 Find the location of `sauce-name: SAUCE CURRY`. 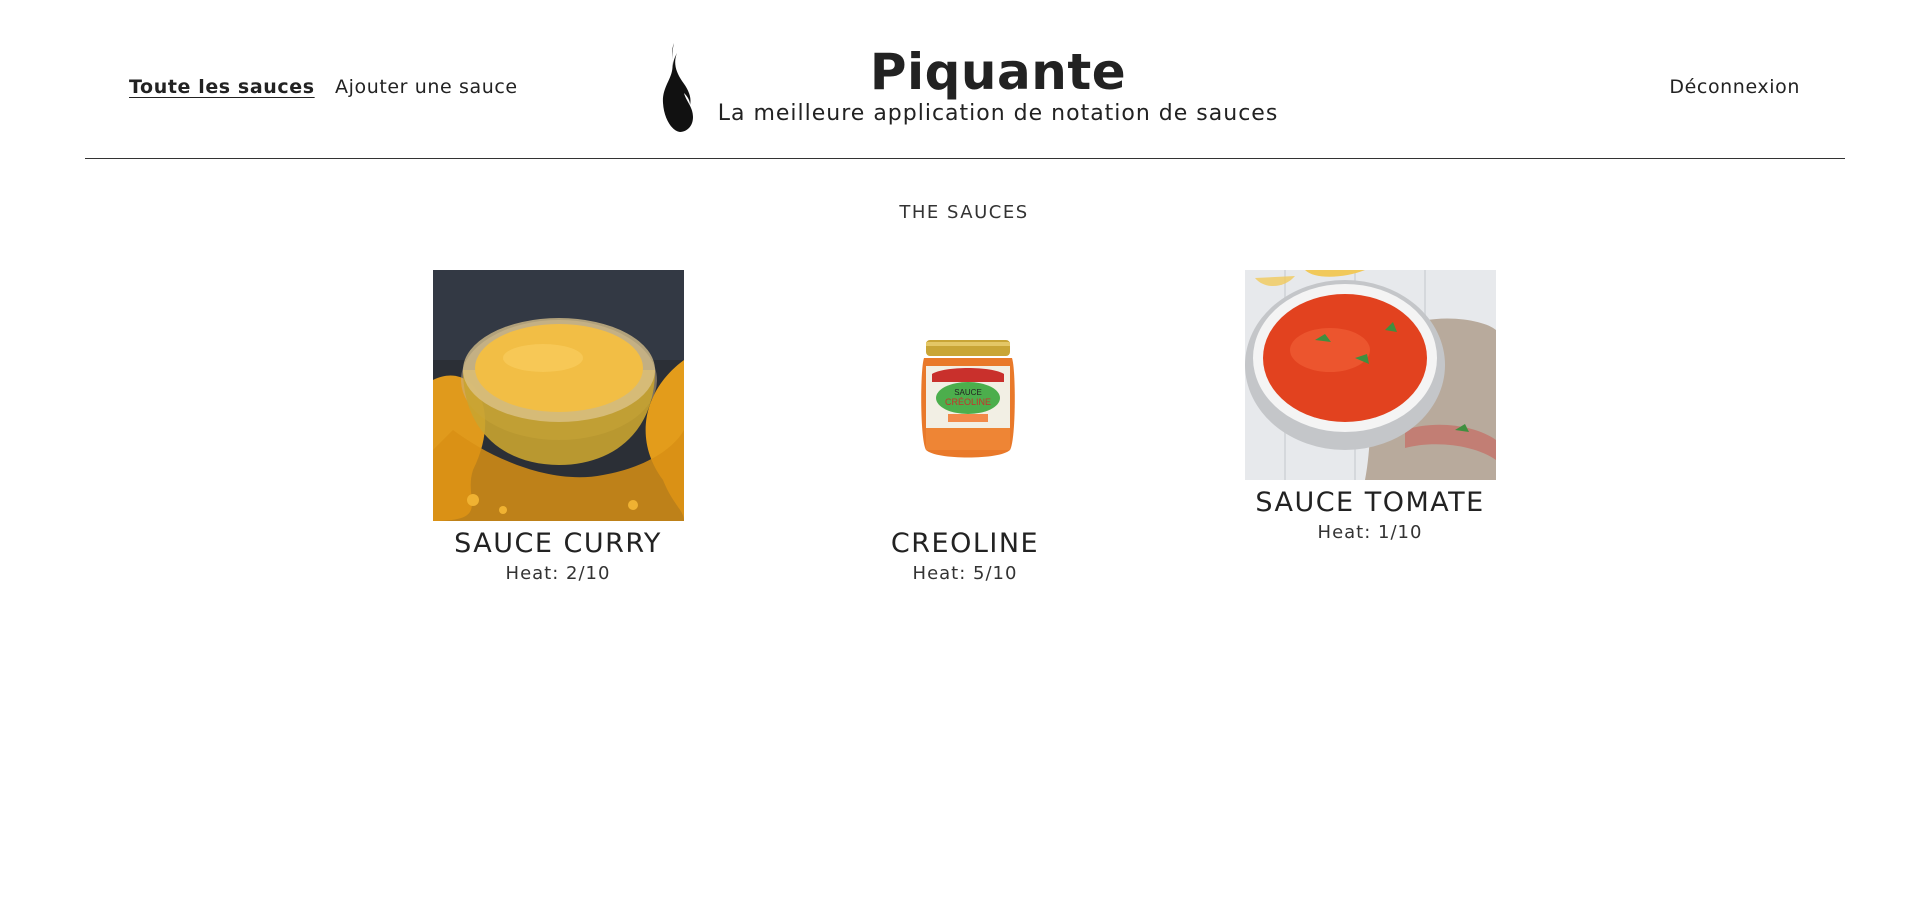

sauce-name: SAUCE CURRY is located at coordinates (558, 543).